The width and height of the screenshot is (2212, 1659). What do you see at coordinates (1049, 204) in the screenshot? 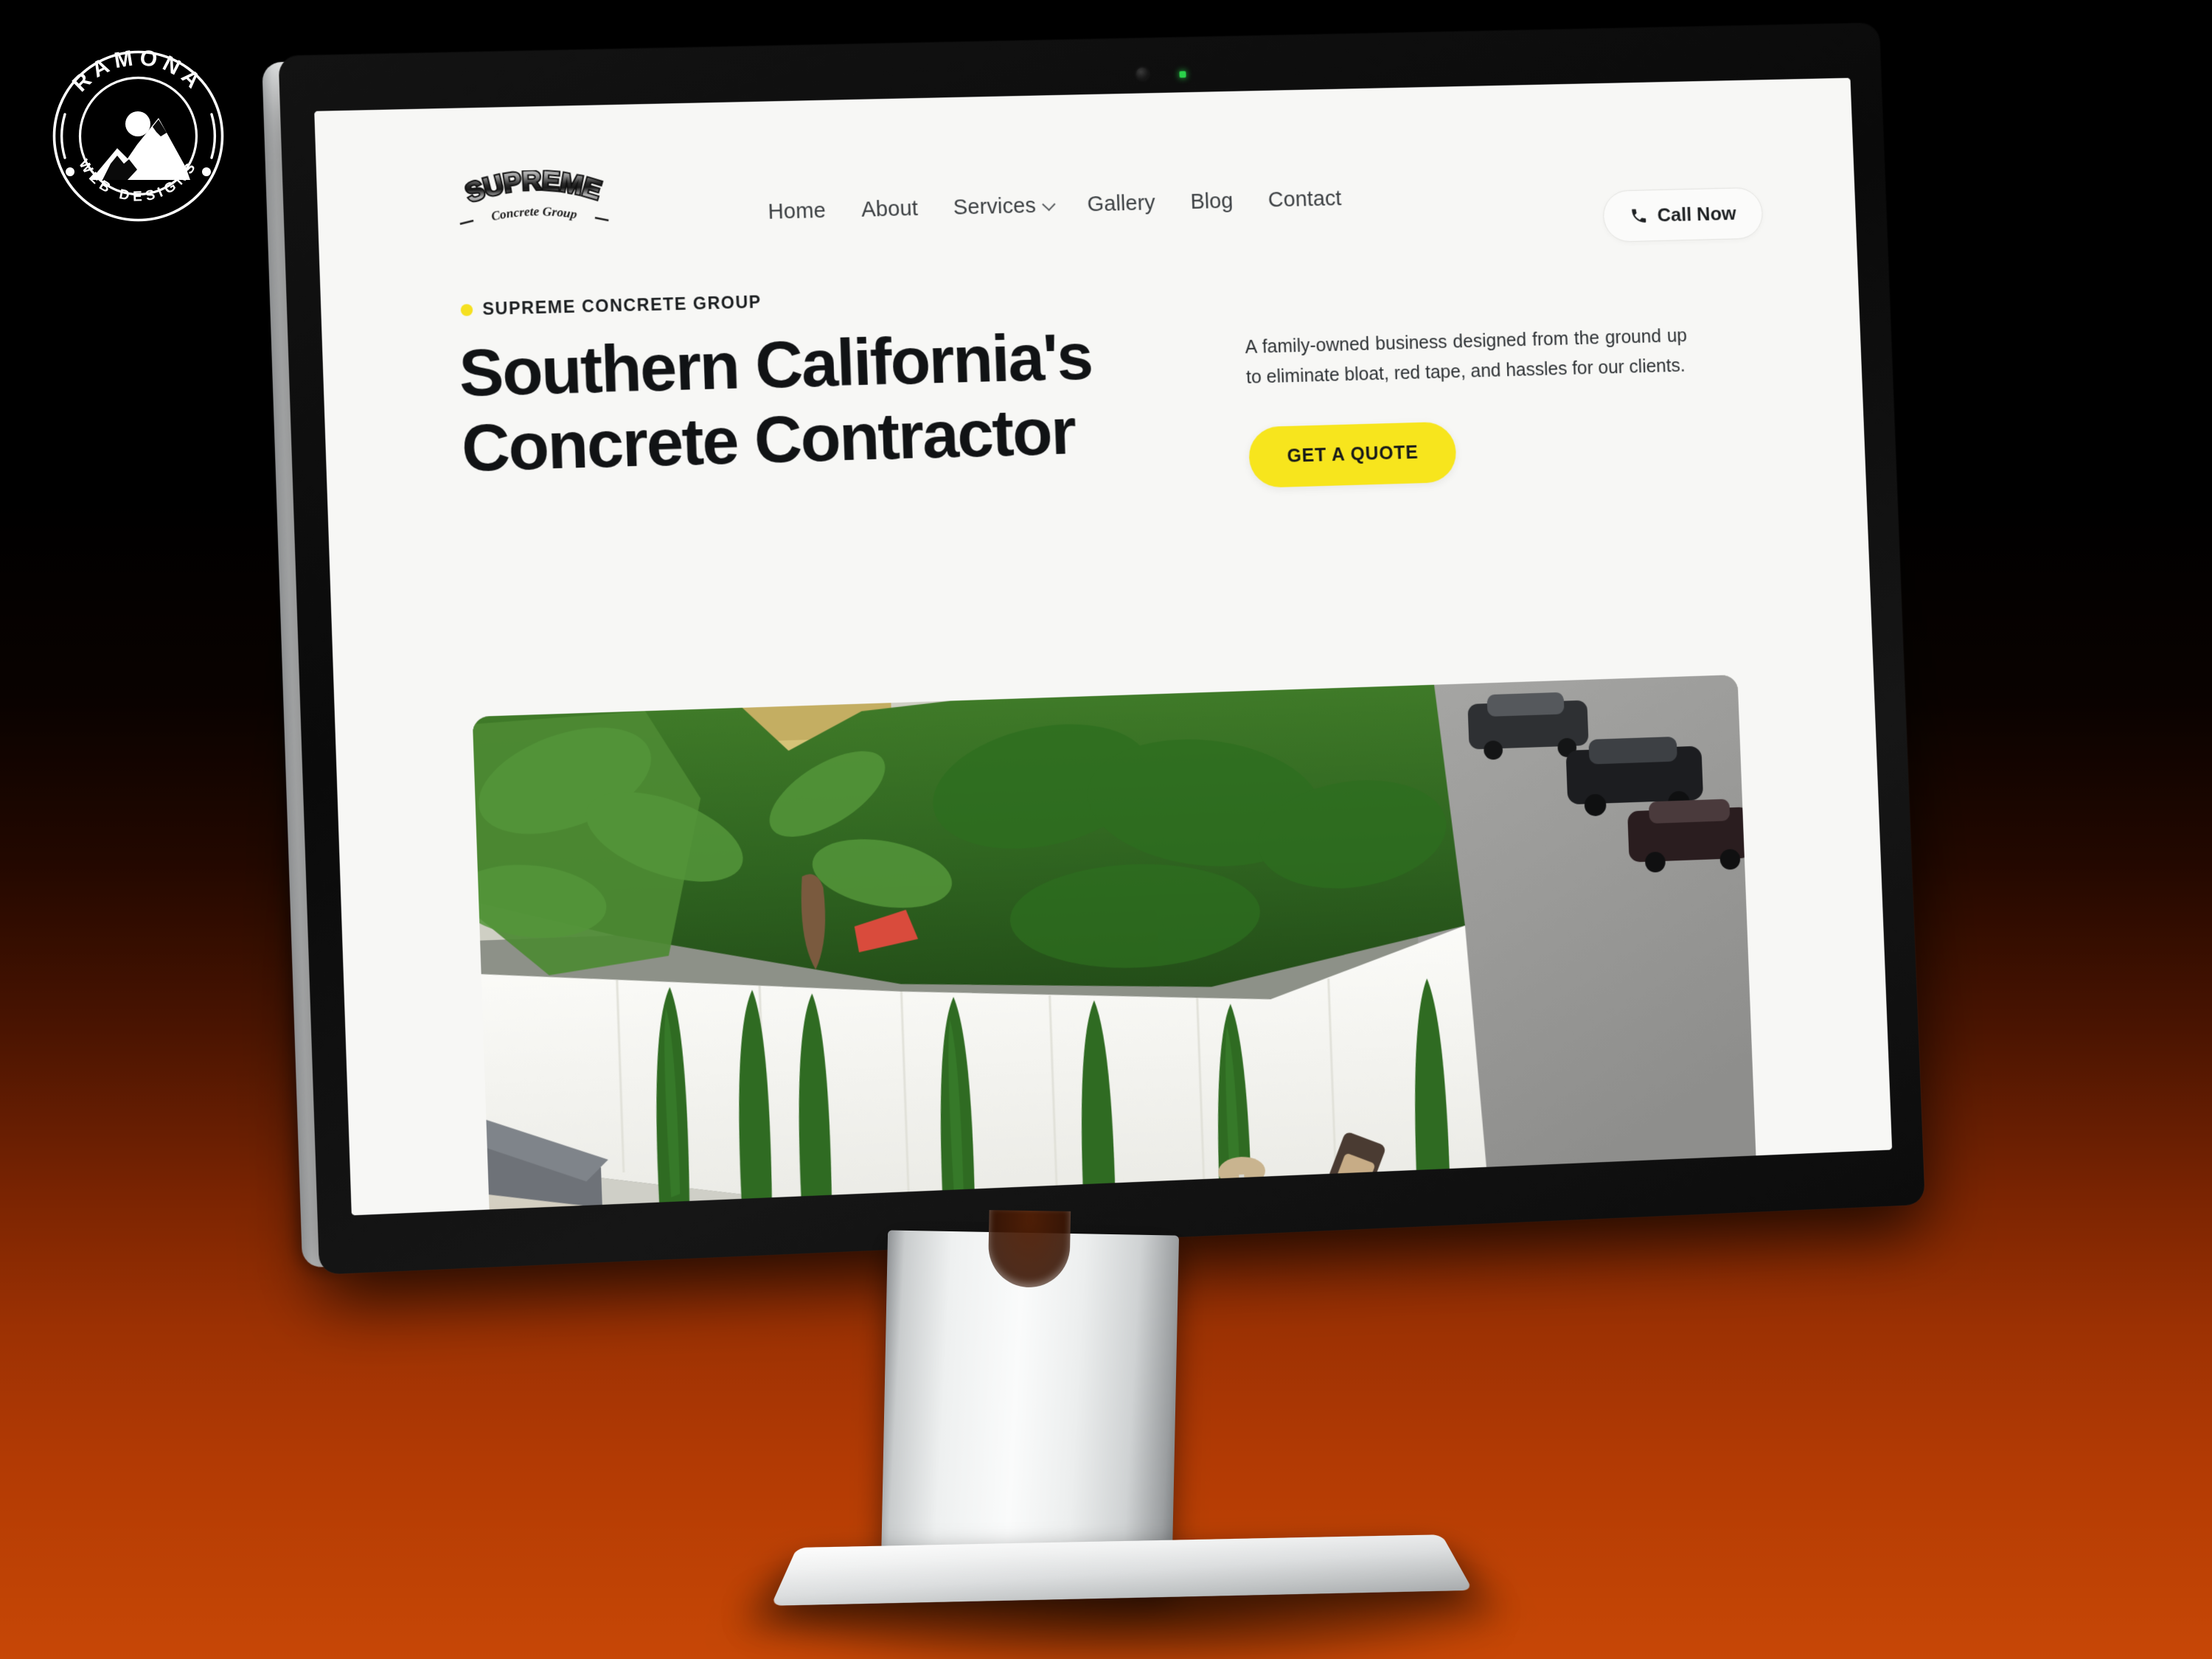
I see `chevron-down-icon` at bounding box center [1049, 204].